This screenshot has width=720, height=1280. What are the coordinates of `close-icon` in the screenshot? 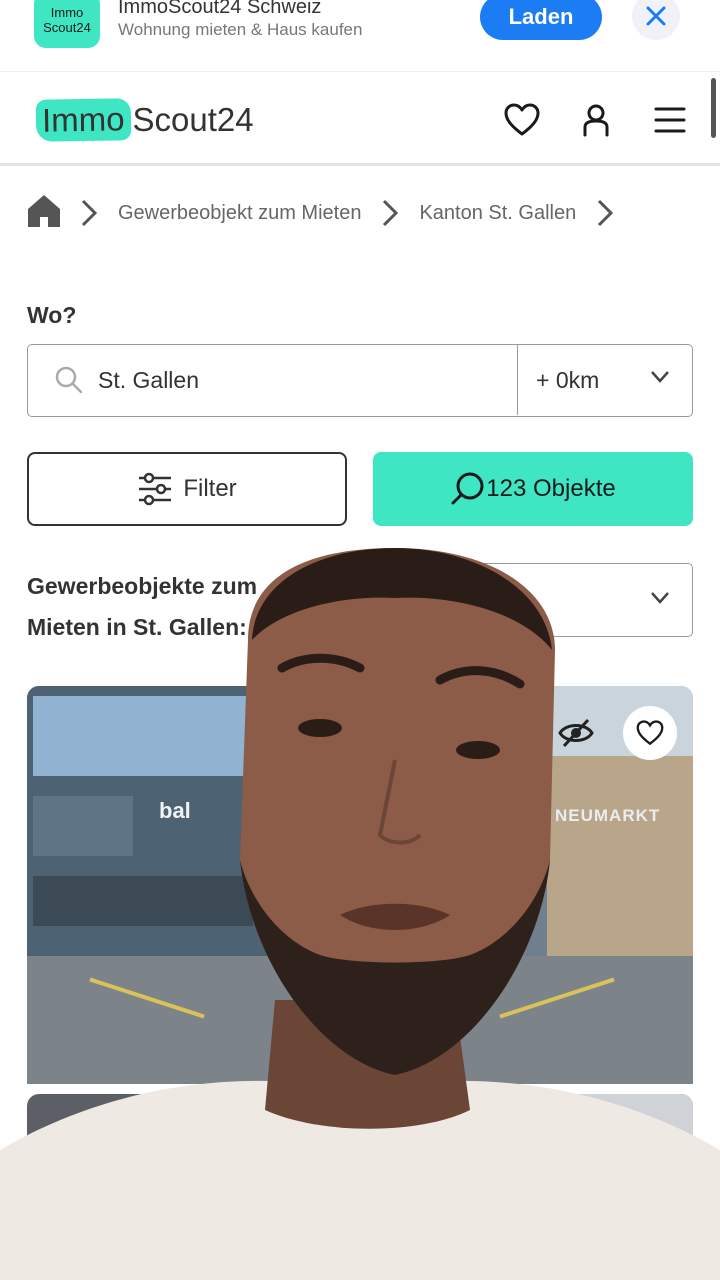 It's located at (656, 16).